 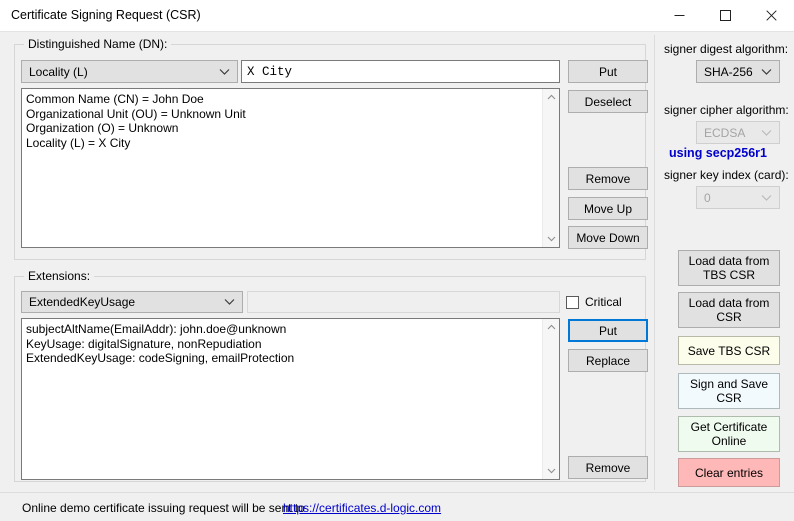 What do you see at coordinates (726, 49) in the screenshot?
I see `signer-digest-label: signer digest algorithm:` at bounding box center [726, 49].